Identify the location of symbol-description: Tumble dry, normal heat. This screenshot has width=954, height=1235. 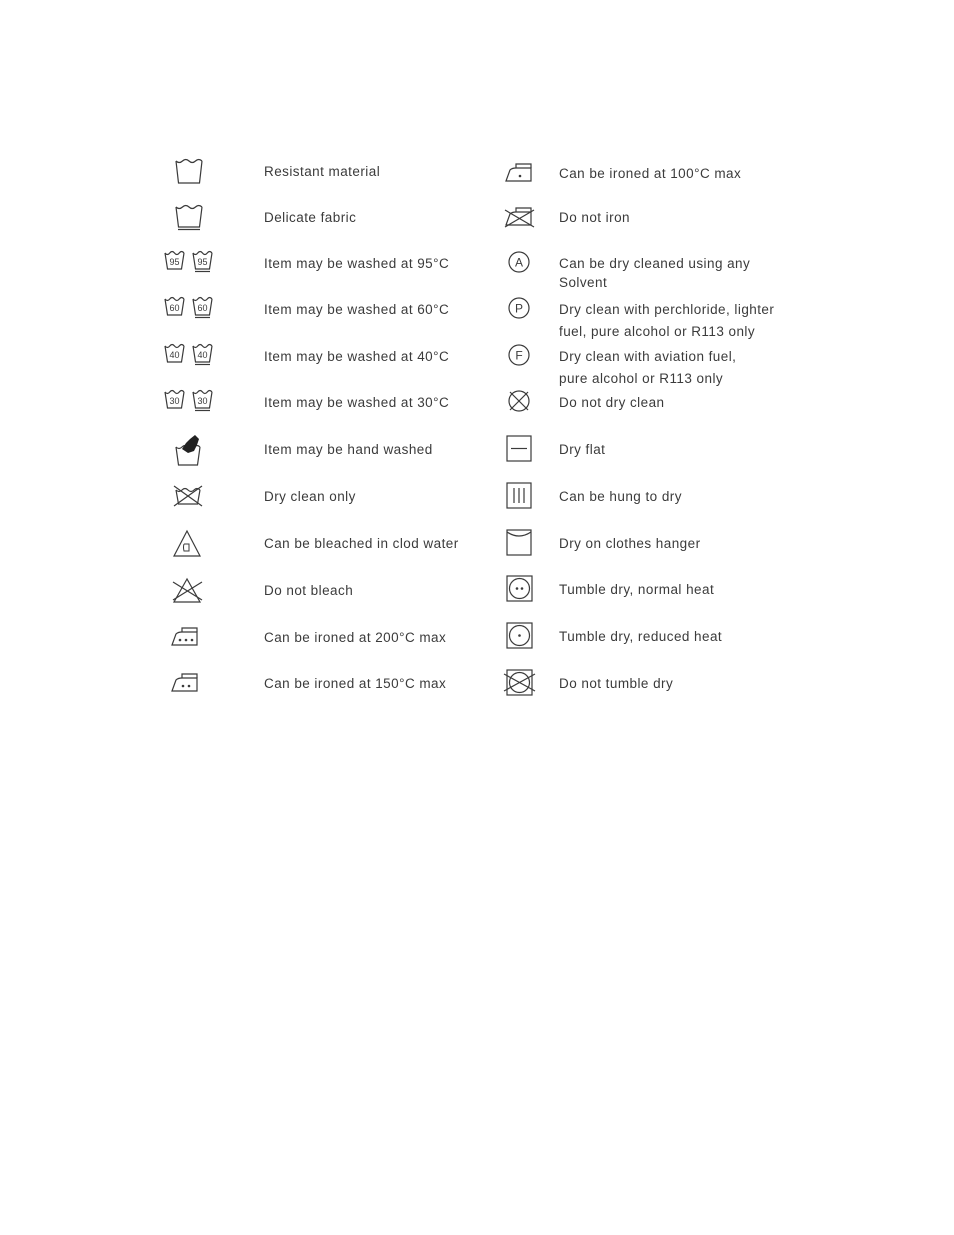
(636, 589).